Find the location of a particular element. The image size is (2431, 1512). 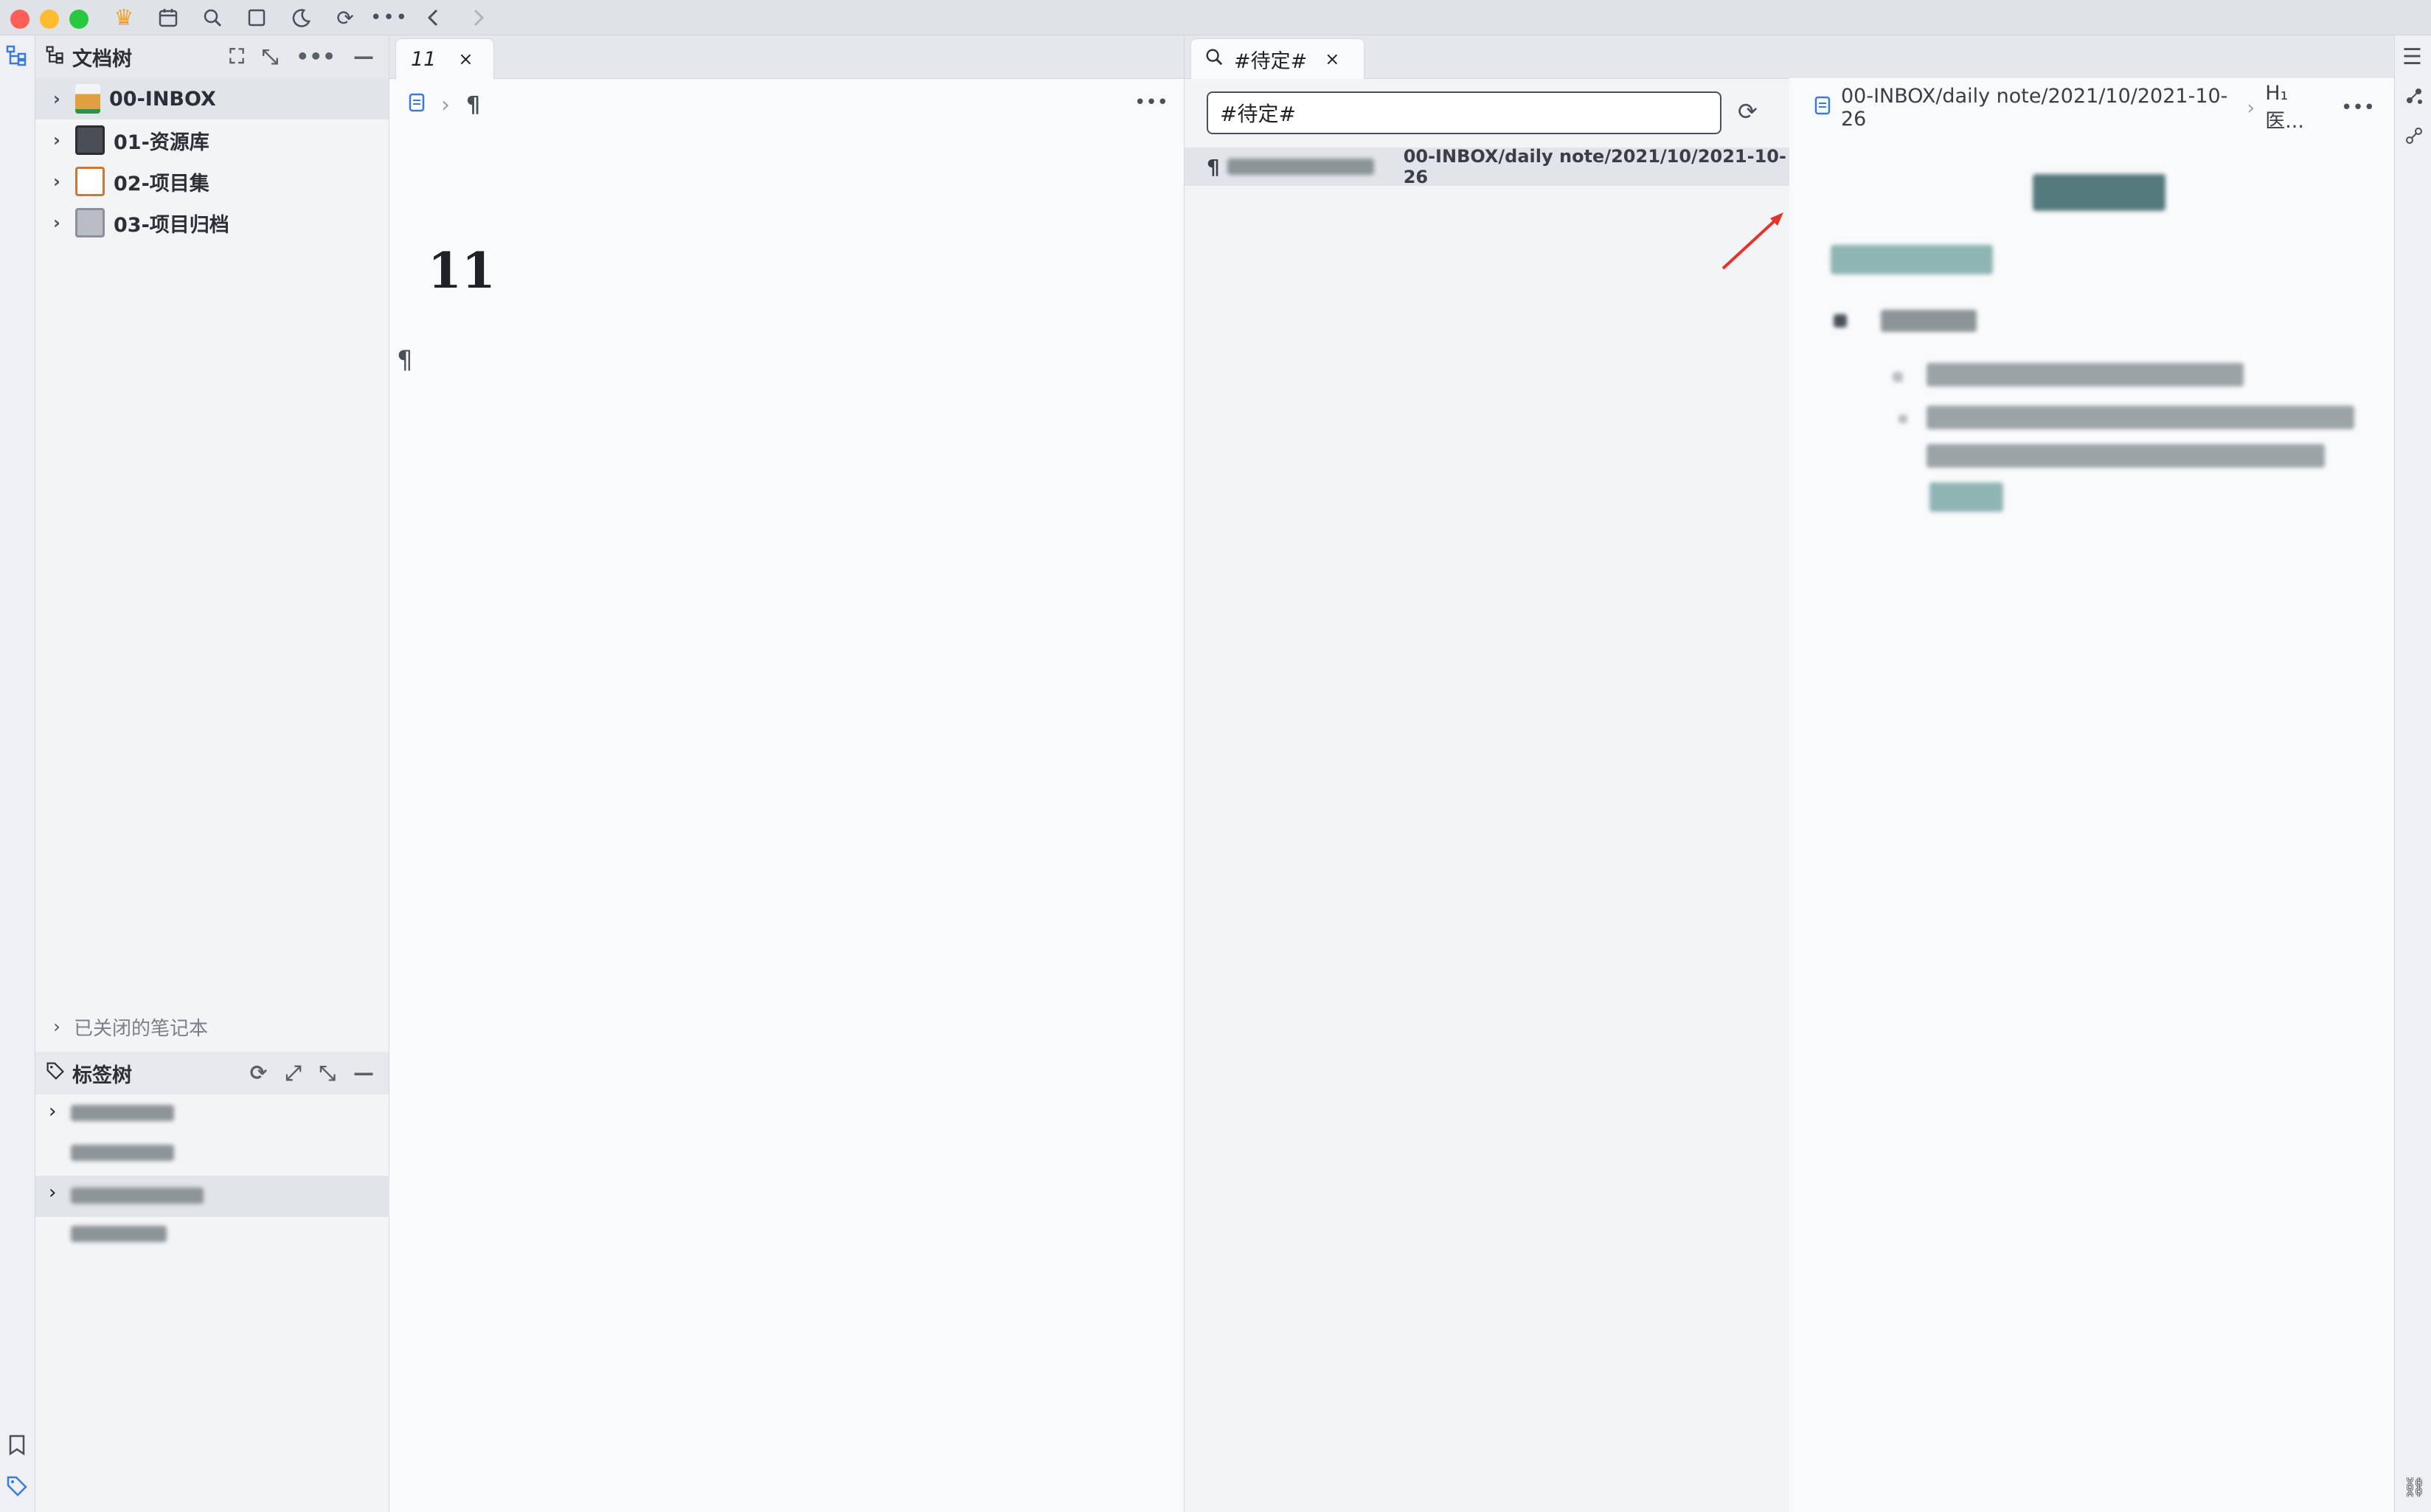

preview-subtitle-blurred is located at coordinates (1912, 259).